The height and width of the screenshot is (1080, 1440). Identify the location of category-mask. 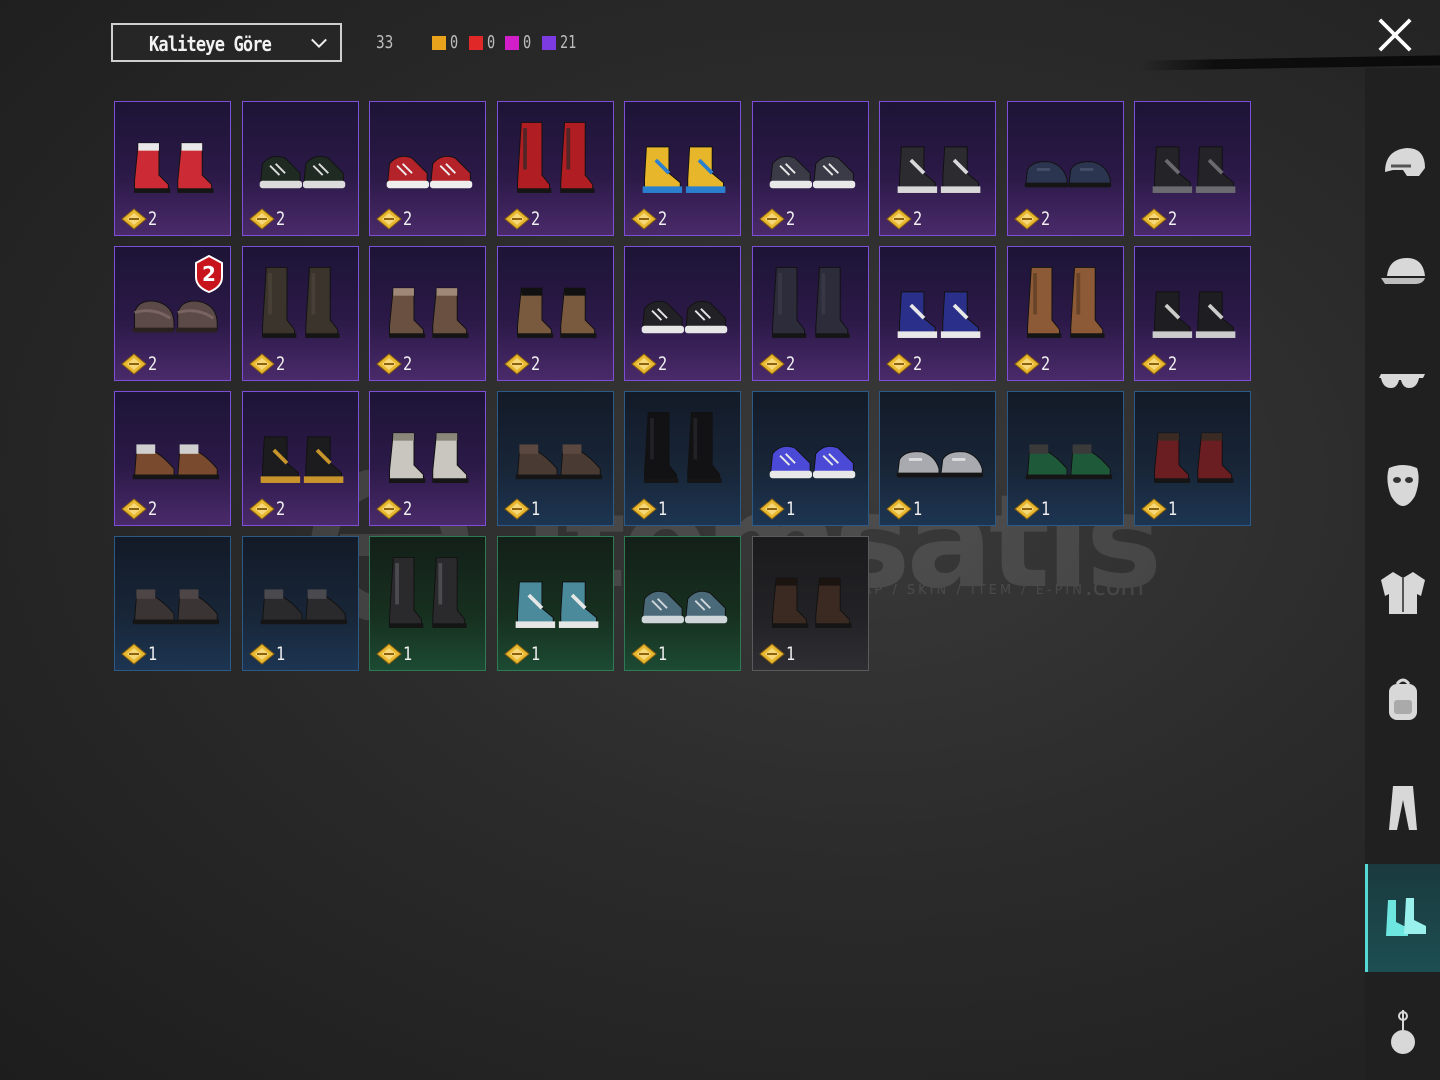
(1402, 486).